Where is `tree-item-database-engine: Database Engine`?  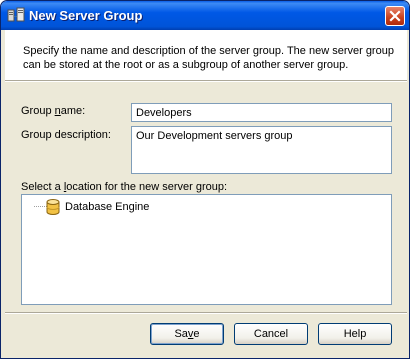
tree-item-database-engine: Database Engine is located at coordinates (97, 207).